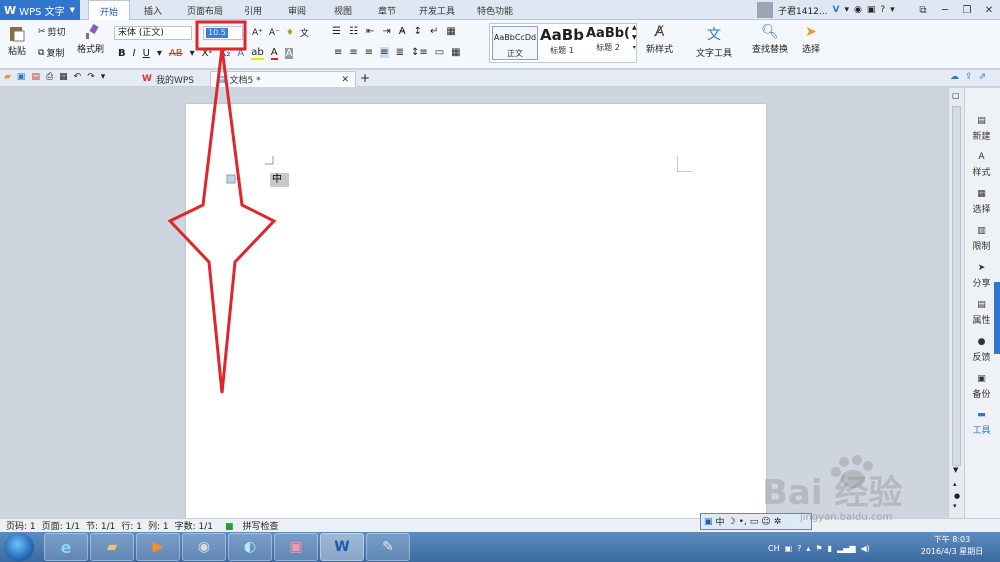 Image resolution: width=1000 pixels, height=562 pixels. I want to click on paste-button: 粘贴, so click(17, 40).